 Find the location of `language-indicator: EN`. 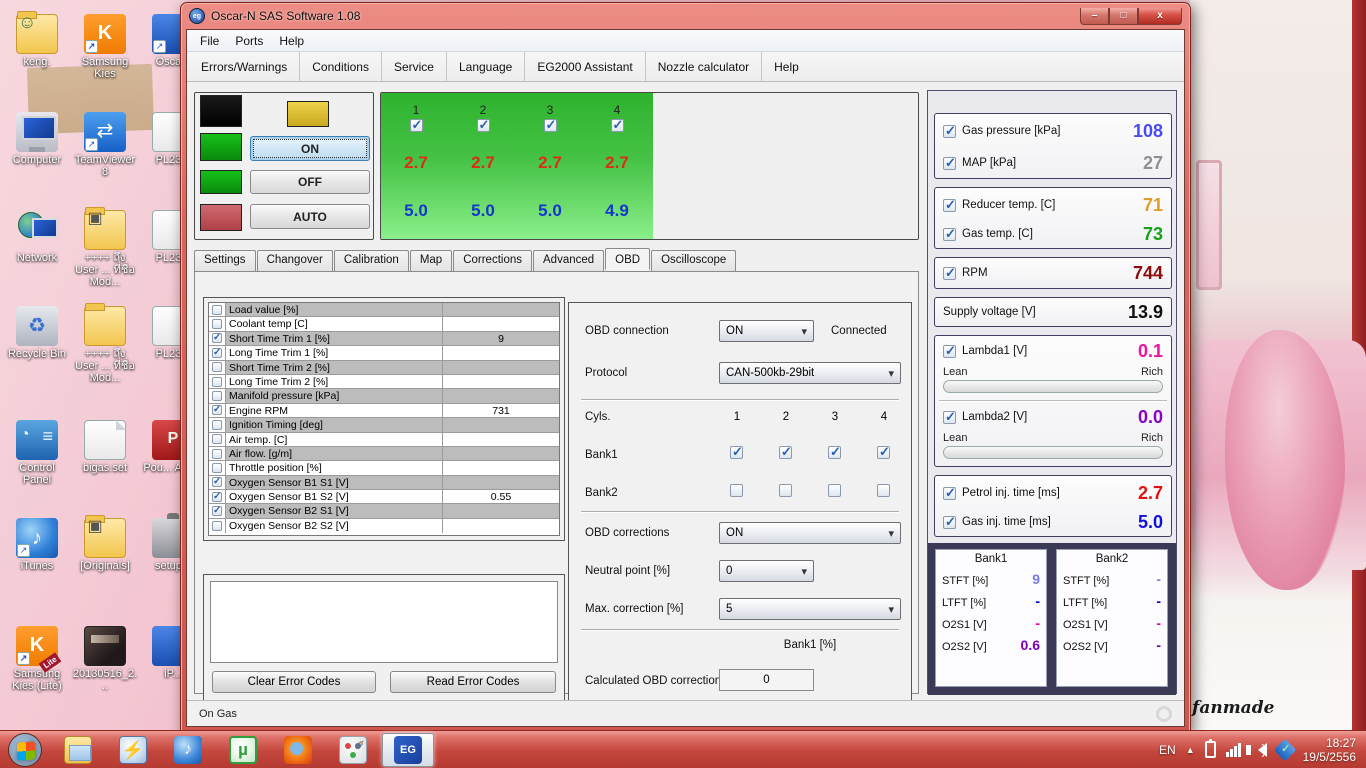

language-indicator: EN is located at coordinates (1167, 750).